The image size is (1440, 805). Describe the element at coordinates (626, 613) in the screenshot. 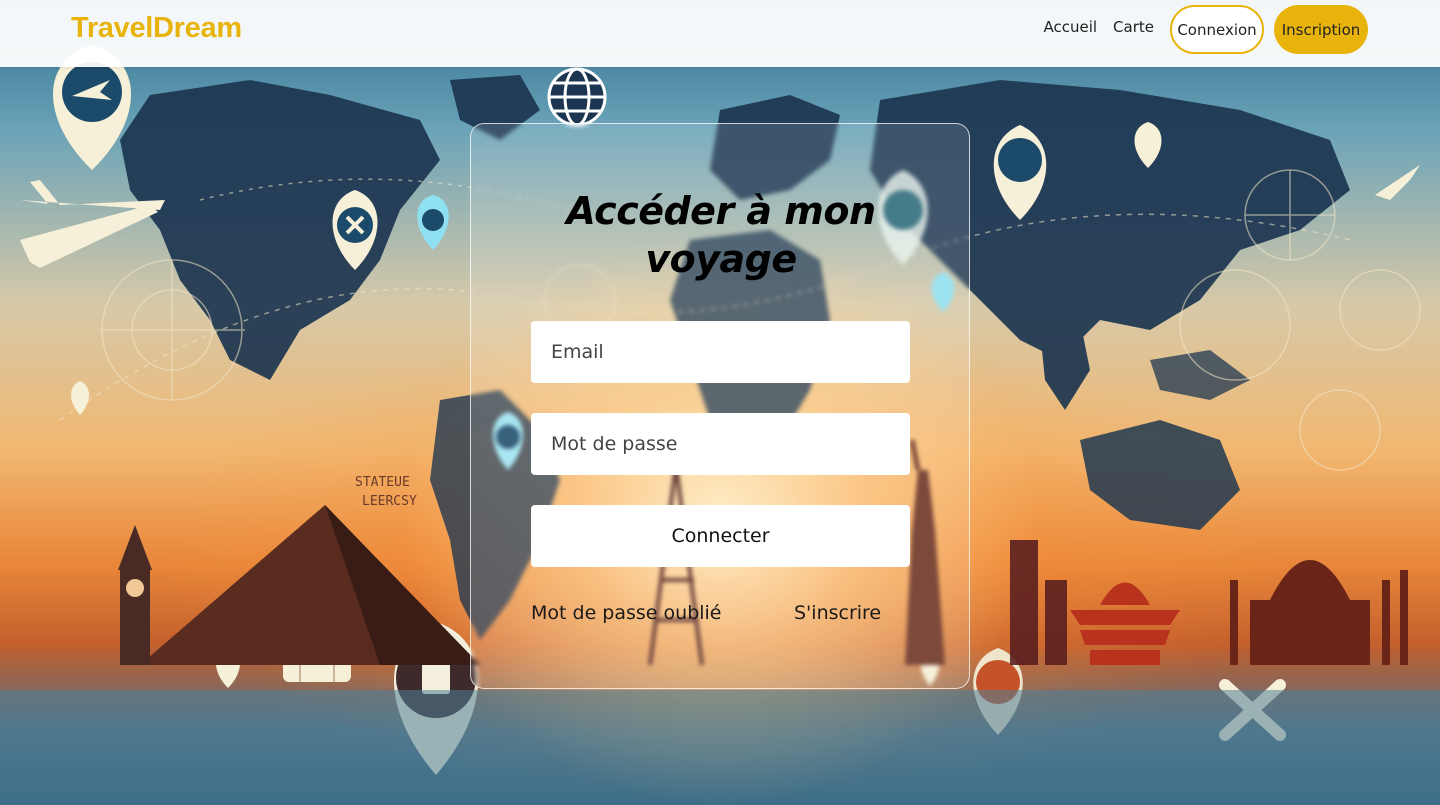

I see `forgot-password-link: Mot de passe oublié` at that location.